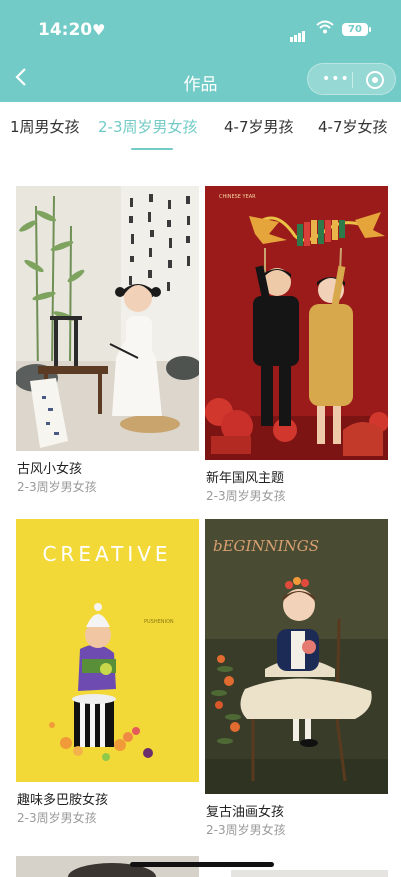 The width and height of the screenshot is (401, 877). I want to click on capsule-divider, so click(352, 80).